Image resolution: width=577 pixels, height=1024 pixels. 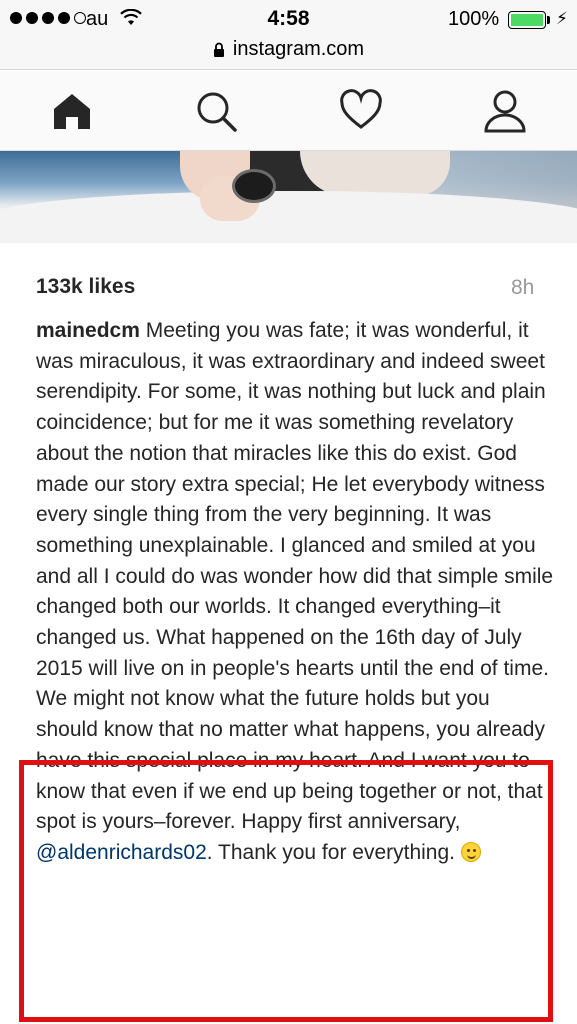 What do you see at coordinates (527, 20) in the screenshot?
I see `battery-icon` at bounding box center [527, 20].